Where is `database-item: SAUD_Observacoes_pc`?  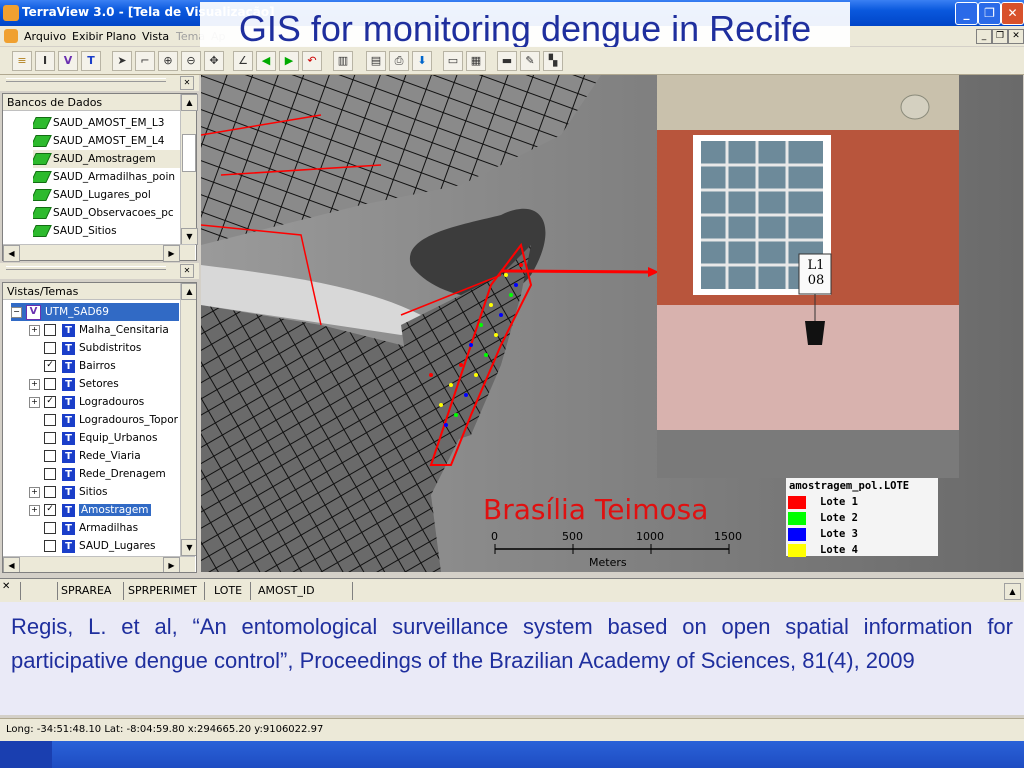 database-item: SAUD_Observacoes_pc is located at coordinates (107, 213).